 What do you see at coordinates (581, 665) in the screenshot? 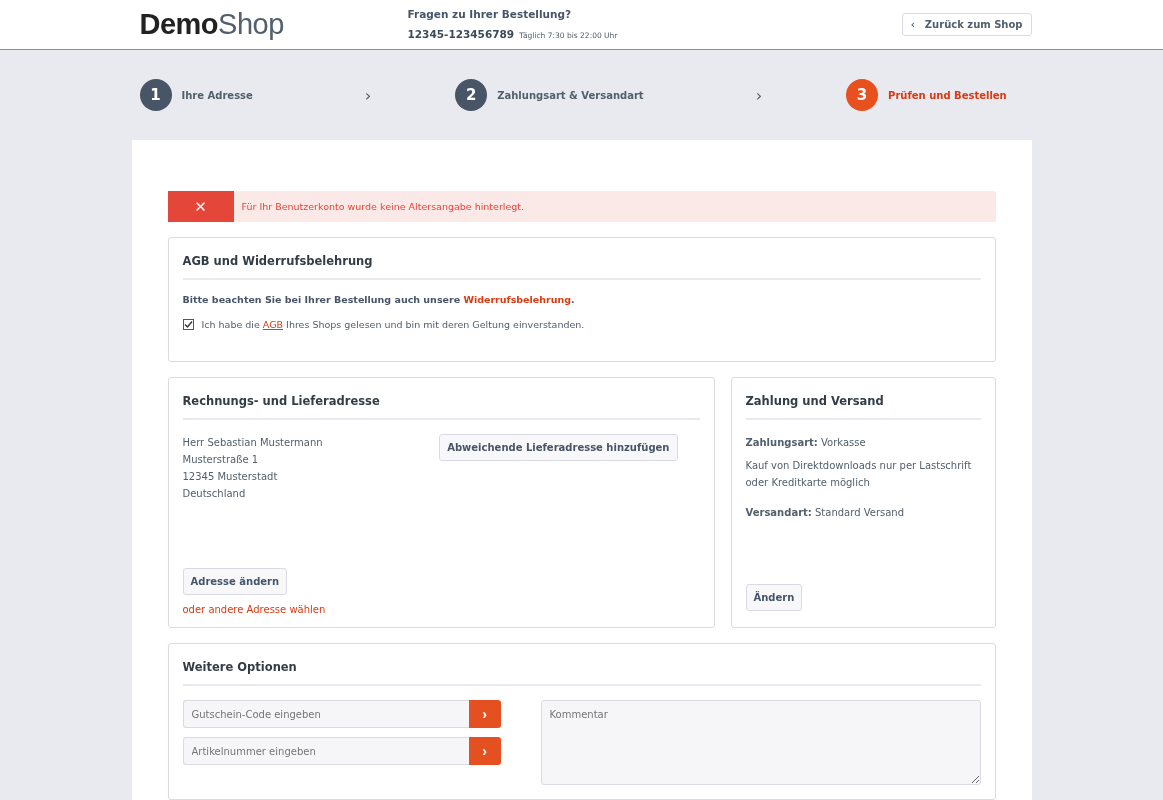
I see `panel-title: Weitere Optionen` at bounding box center [581, 665].